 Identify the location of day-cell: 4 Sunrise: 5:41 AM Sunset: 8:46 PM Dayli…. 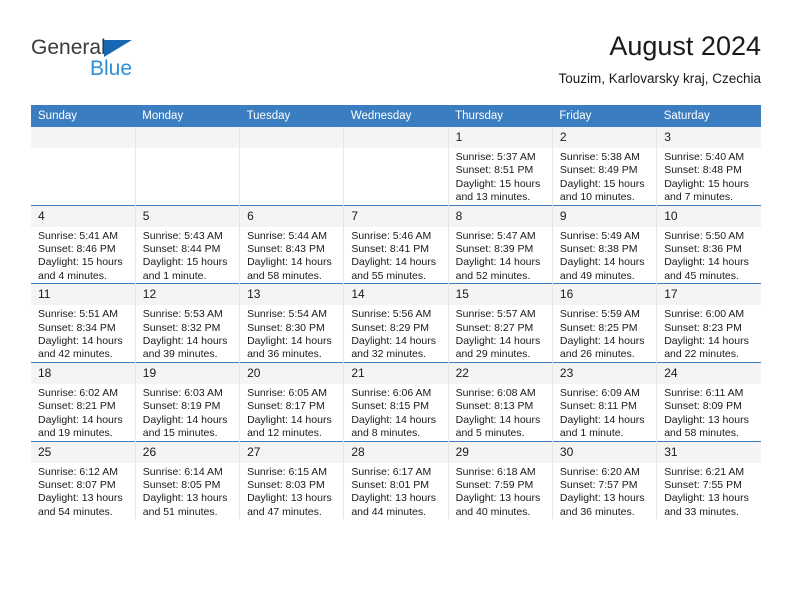
(83, 244).